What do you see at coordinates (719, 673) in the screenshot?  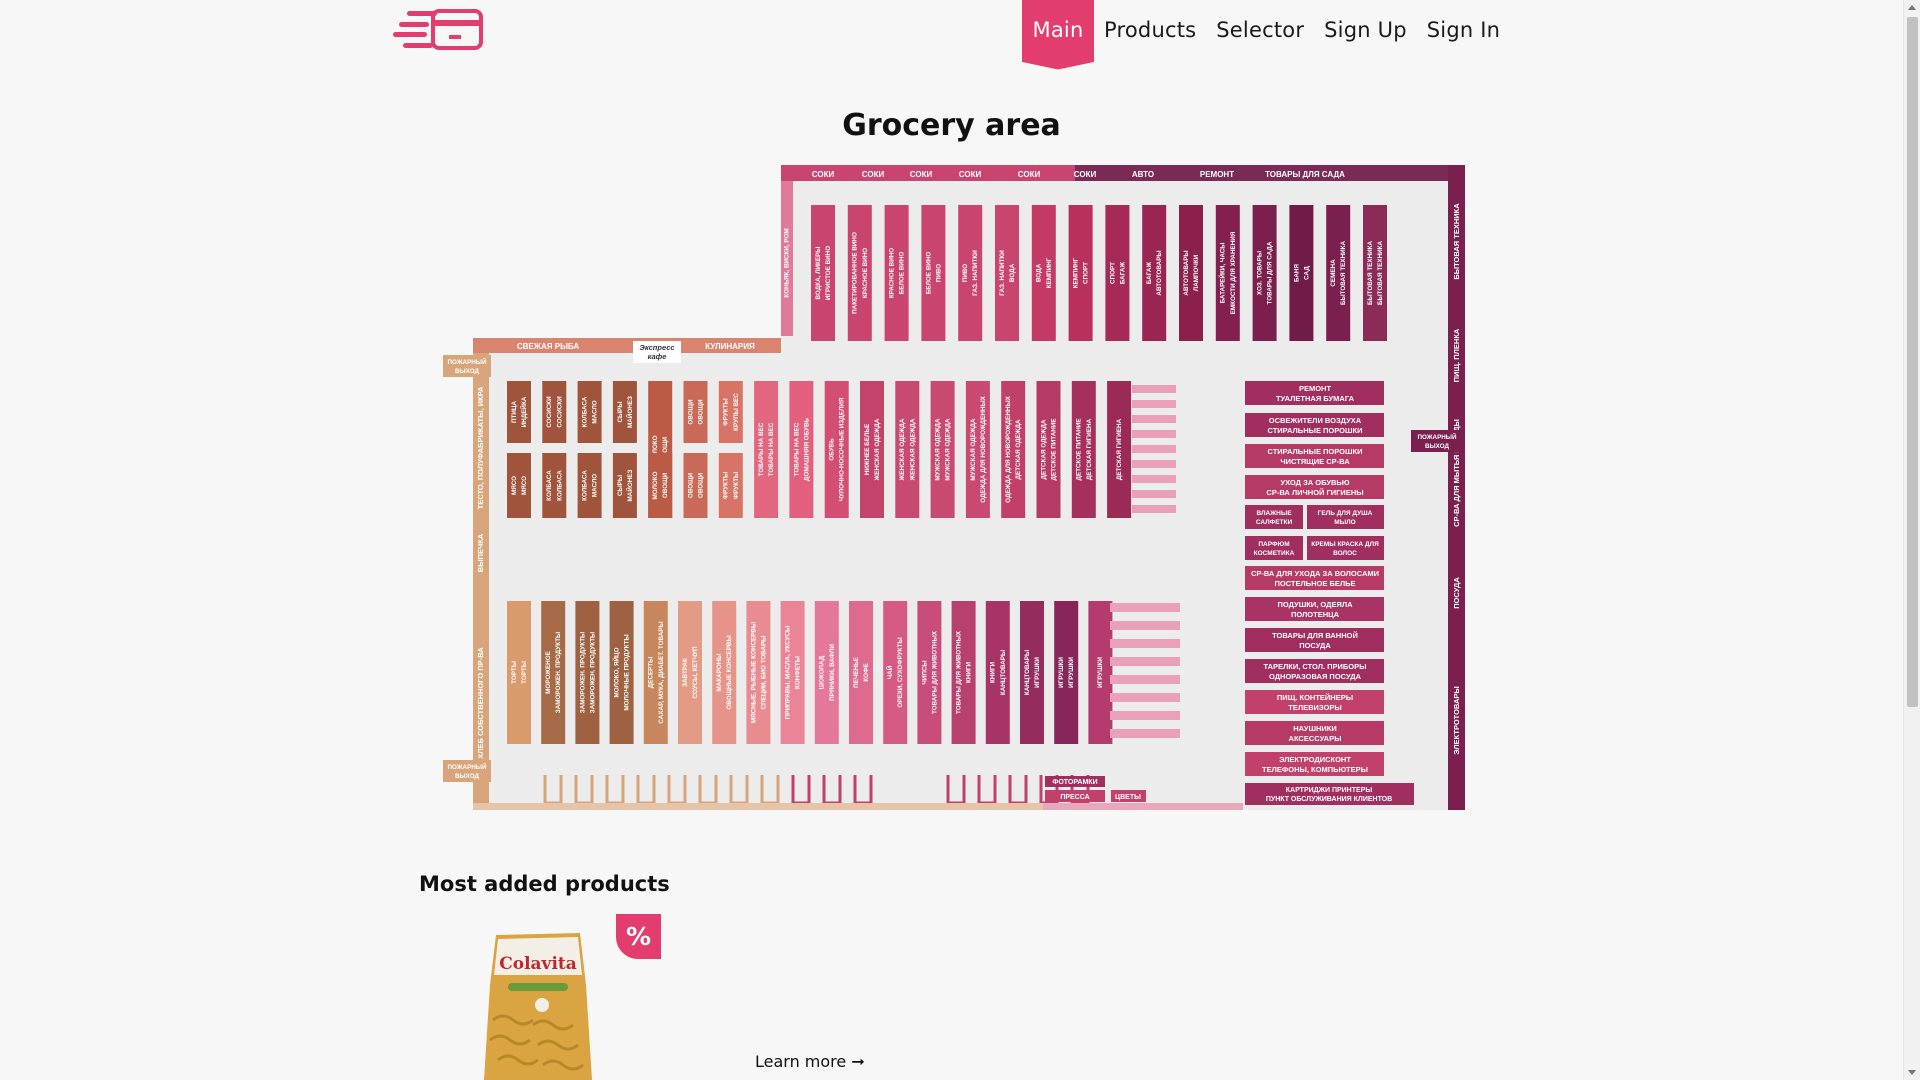 I see `shelf-label: МАКАРОНЫ` at bounding box center [719, 673].